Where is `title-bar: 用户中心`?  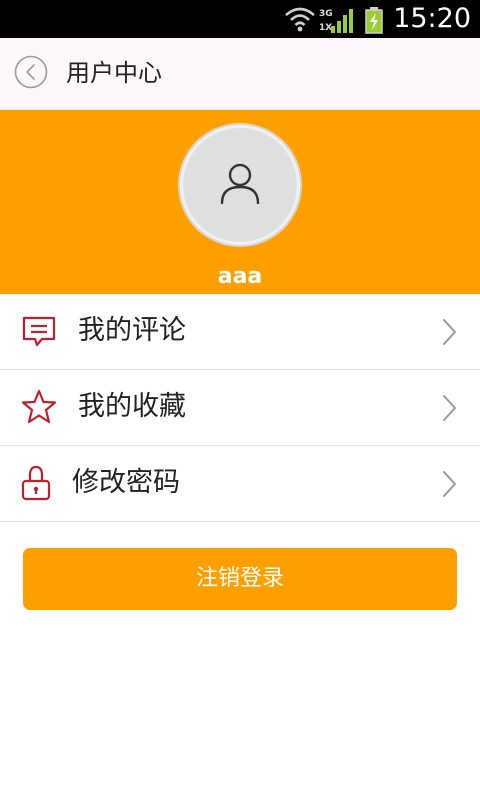 title-bar: 用户中心 is located at coordinates (240, 74).